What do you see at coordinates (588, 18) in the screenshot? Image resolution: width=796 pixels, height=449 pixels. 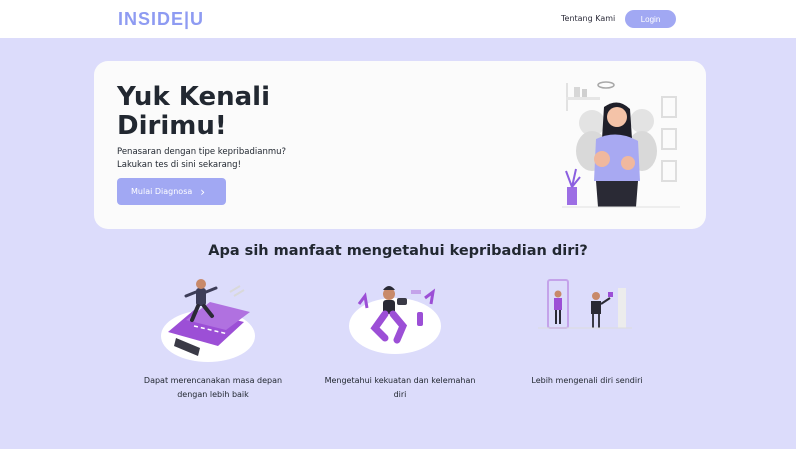 I see `nav-link-about: Tentang Kami` at bounding box center [588, 18].